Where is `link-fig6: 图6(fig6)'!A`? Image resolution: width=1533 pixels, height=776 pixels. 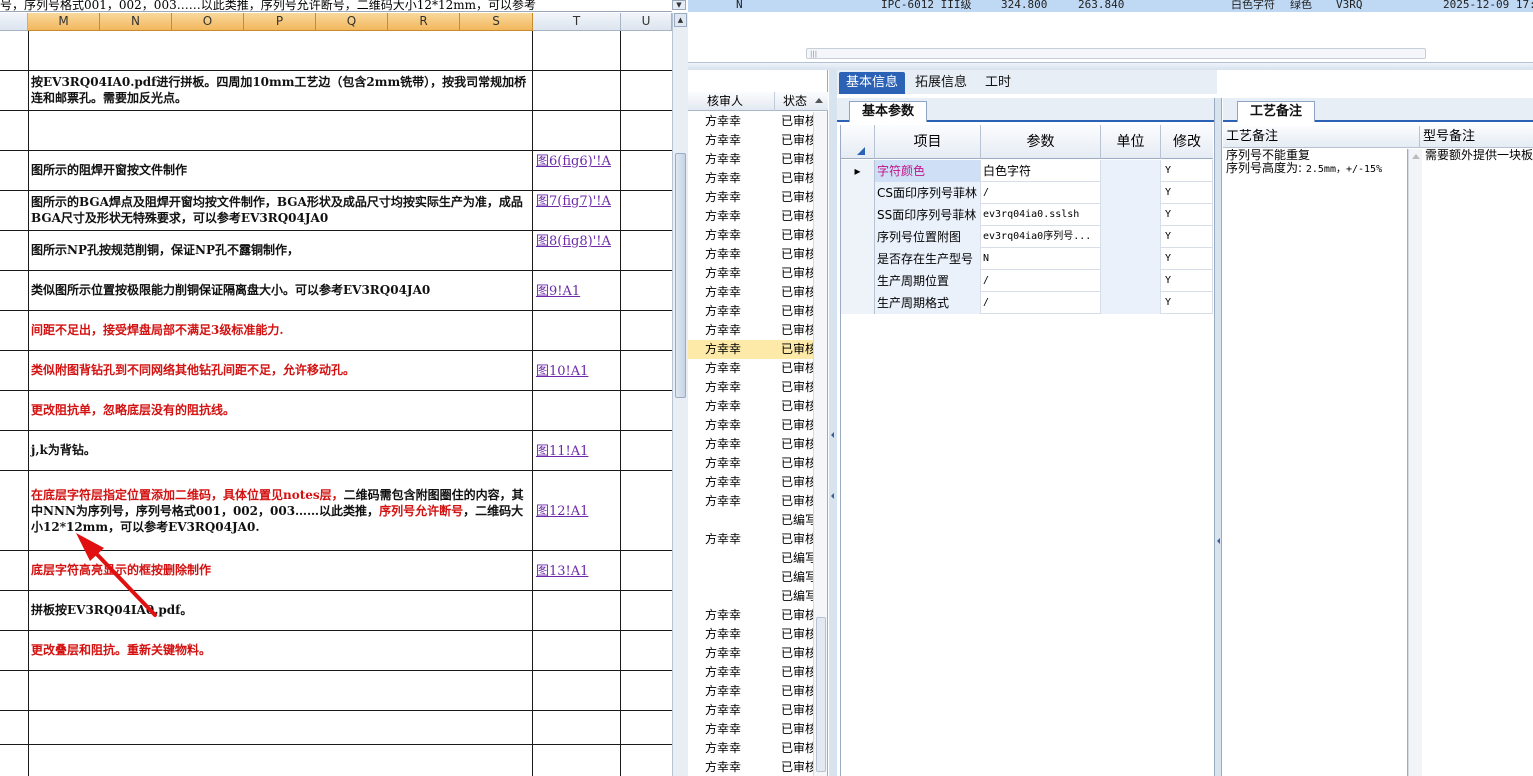 link-fig6: 图6(fig6)'!A is located at coordinates (578, 162).